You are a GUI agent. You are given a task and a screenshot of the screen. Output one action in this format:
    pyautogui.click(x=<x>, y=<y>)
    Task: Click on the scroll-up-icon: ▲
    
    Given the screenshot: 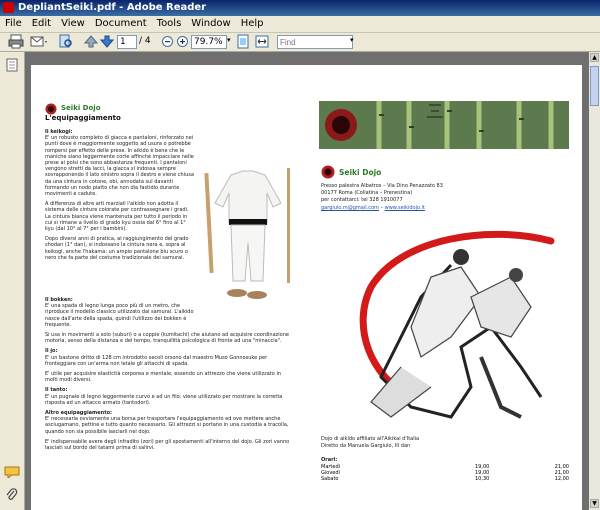 What is the action you would take?
    pyautogui.click(x=594, y=57)
    